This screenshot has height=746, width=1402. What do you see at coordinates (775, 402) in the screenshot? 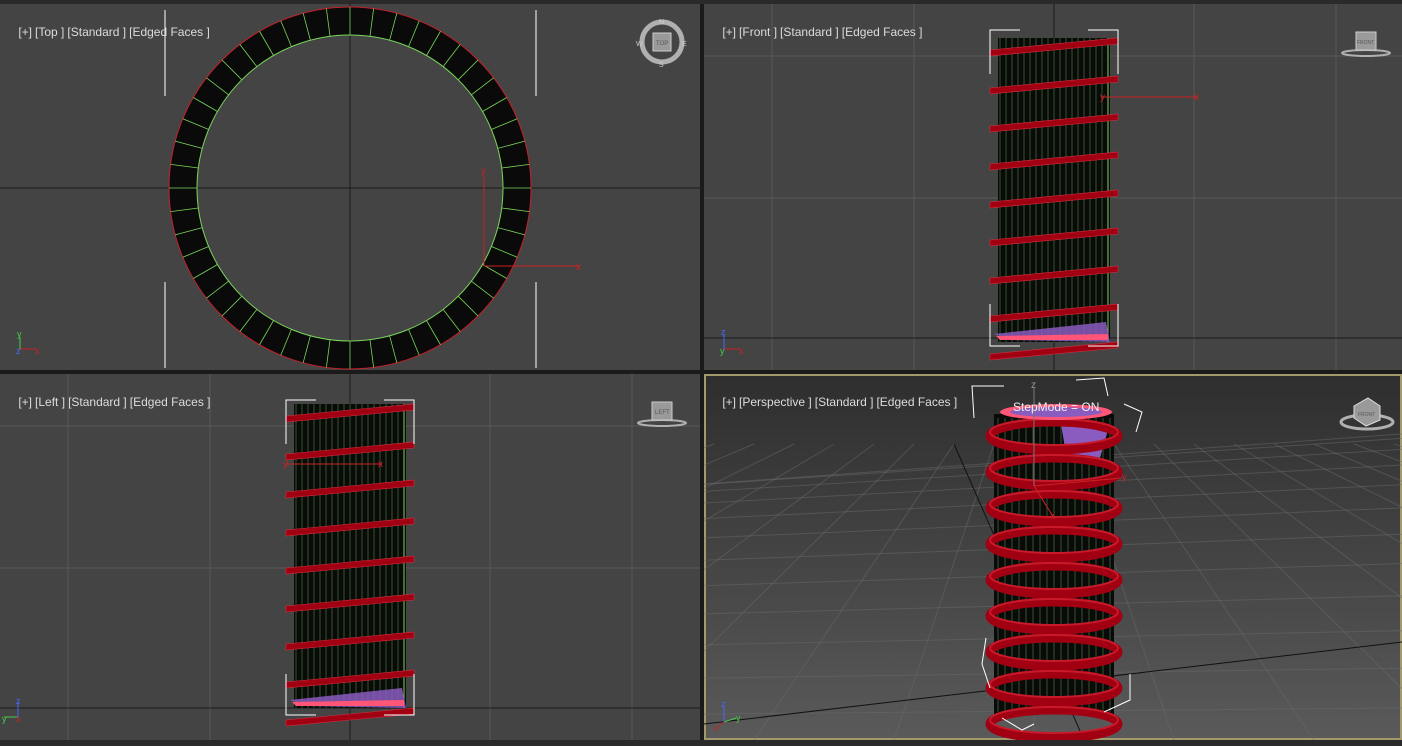
I see `view-name-button: [Perspective ]` at bounding box center [775, 402].